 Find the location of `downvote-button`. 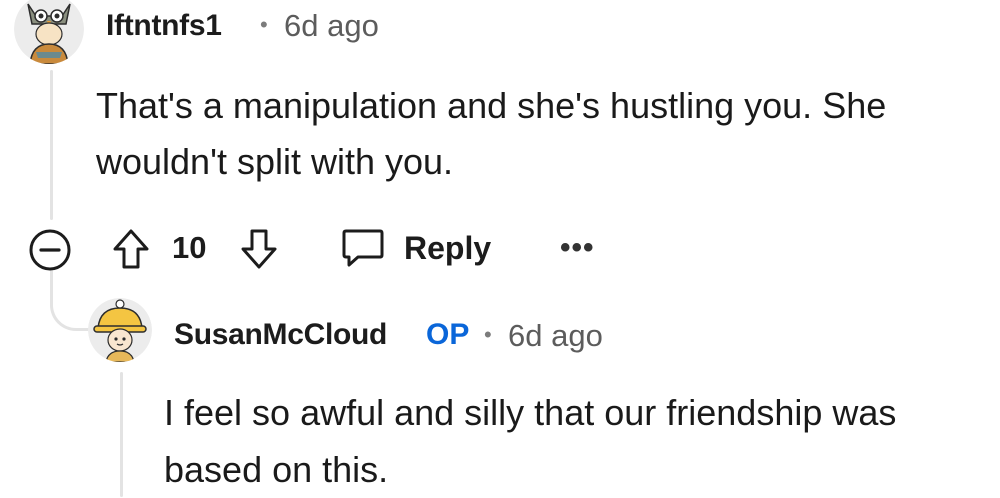

downvote-button is located at coordinates (259, 249).